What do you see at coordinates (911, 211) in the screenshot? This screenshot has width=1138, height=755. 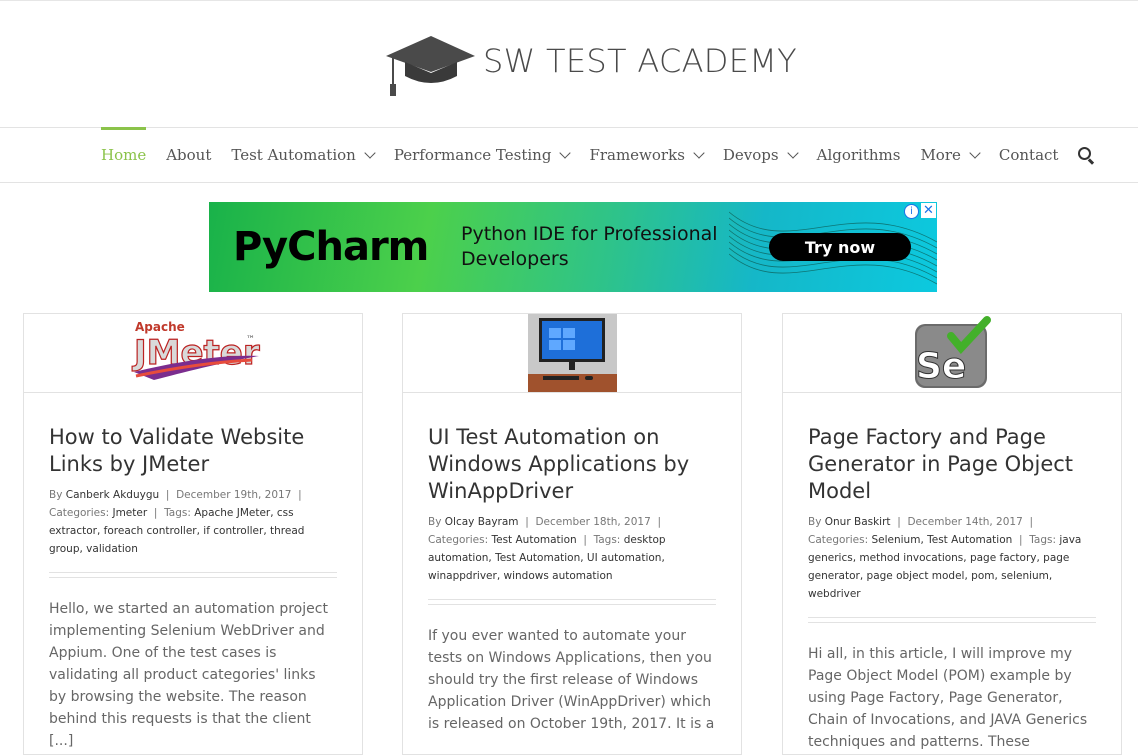 I see `info-icon: i` at bounding box center [911, 211].